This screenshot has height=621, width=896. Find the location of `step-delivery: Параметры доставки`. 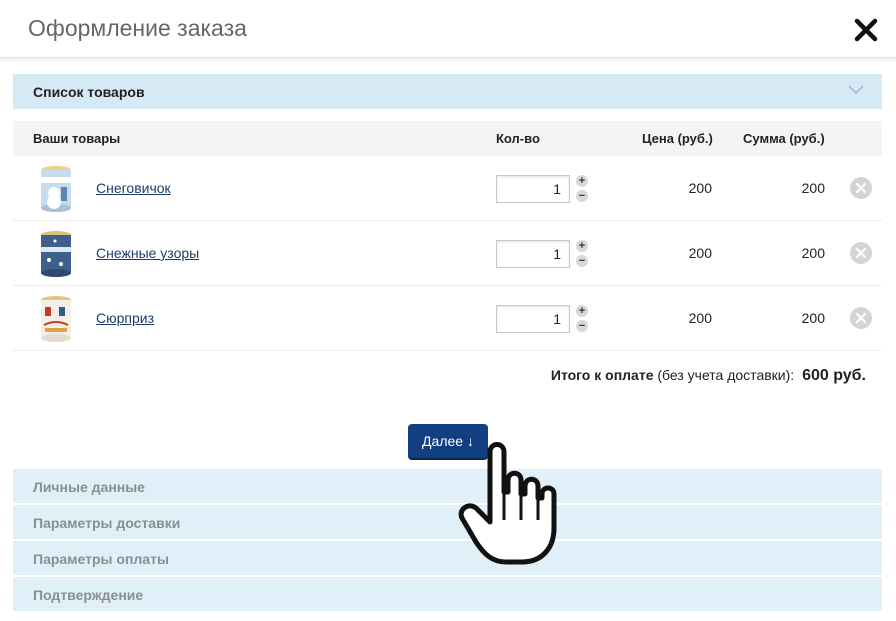

step-delivery: Параметры доставки is located at coordinates (447, 522).